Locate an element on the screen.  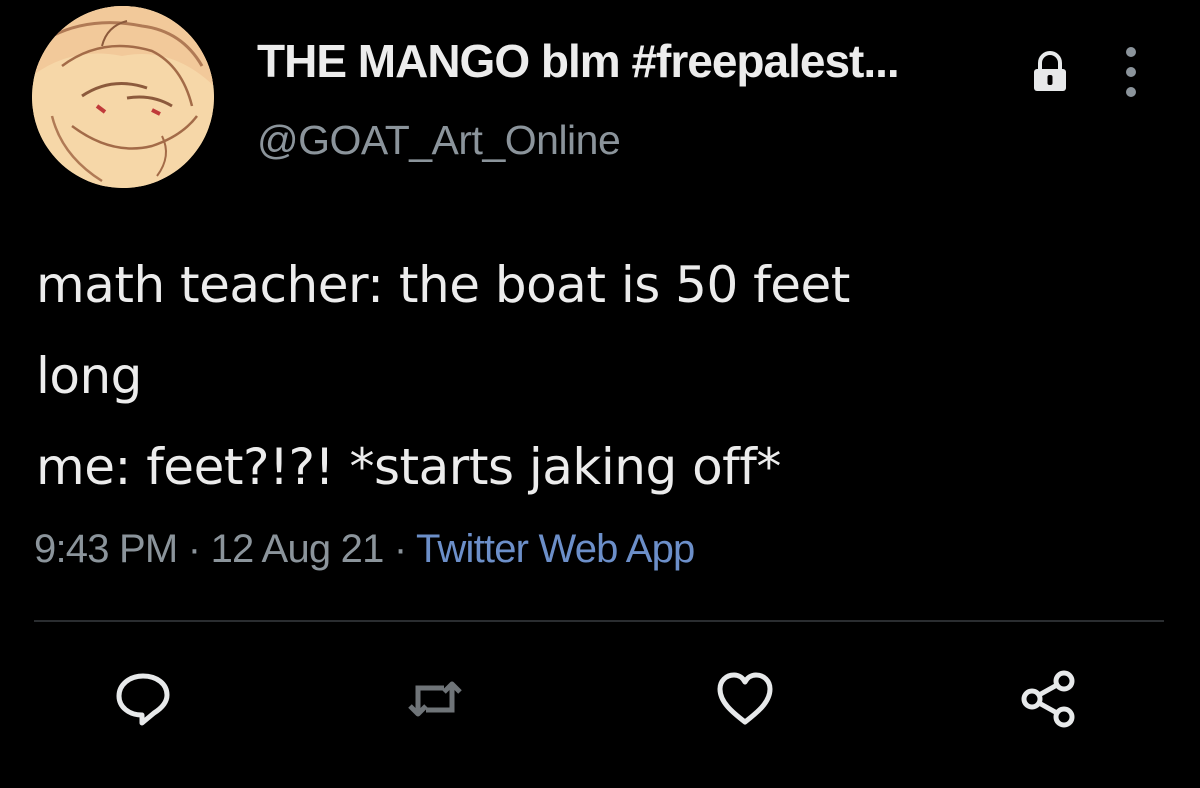
reply-button is located at coordinates (143, 699).